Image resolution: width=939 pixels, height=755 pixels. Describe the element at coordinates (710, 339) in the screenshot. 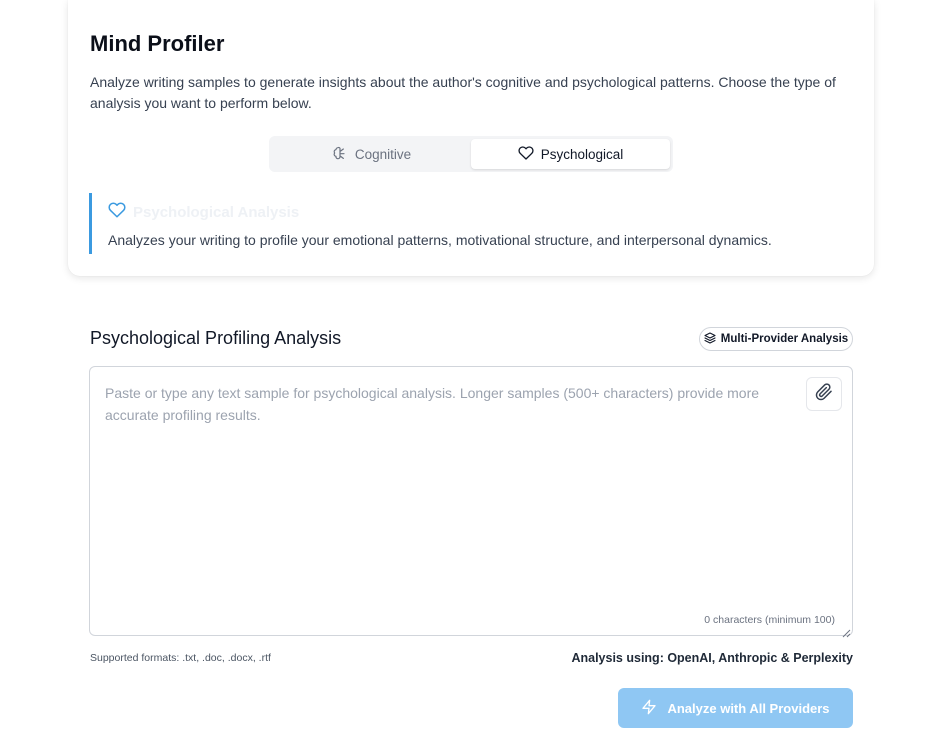

I see `layers-icon` at that location.